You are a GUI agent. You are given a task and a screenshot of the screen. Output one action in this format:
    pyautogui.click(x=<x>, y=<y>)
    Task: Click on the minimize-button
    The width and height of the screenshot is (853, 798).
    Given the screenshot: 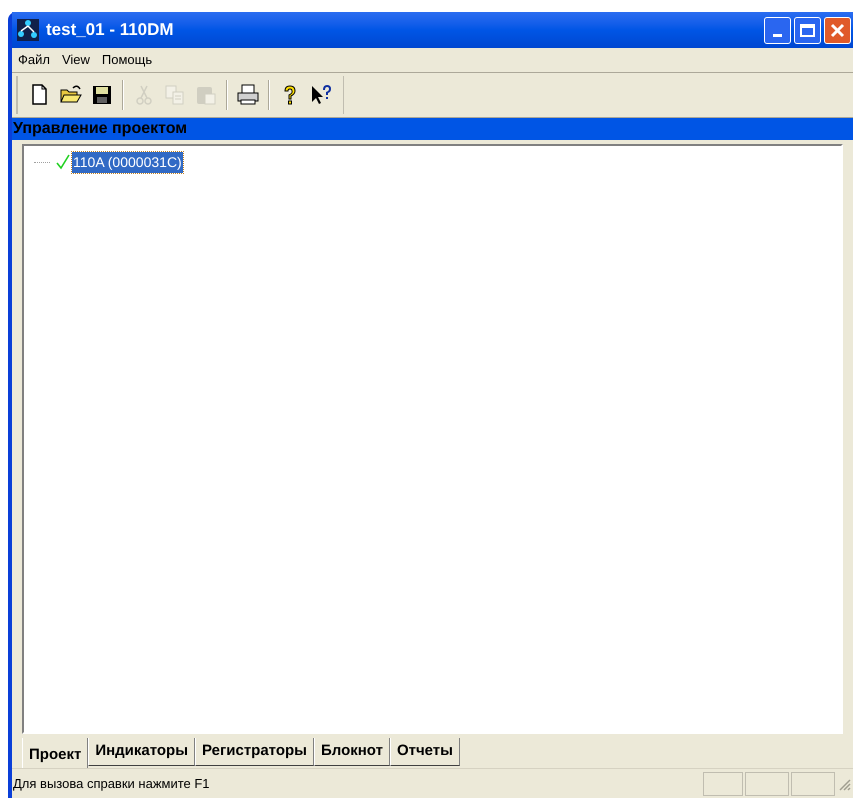 What is the action you would take?
    pyautogui.click(x=777, y=30)
    